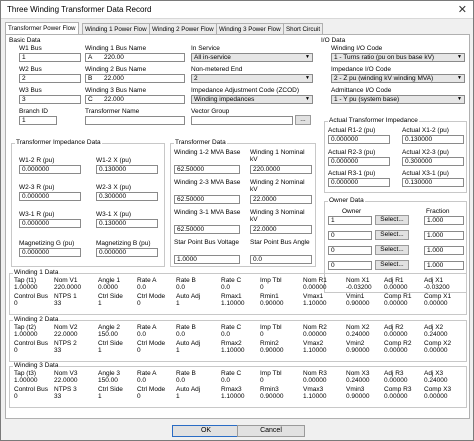  What do you see at coordinates (433, 161) in the screenshot?
I see `actual-x23-input: 0.300000` at bounding box center [433, 161].